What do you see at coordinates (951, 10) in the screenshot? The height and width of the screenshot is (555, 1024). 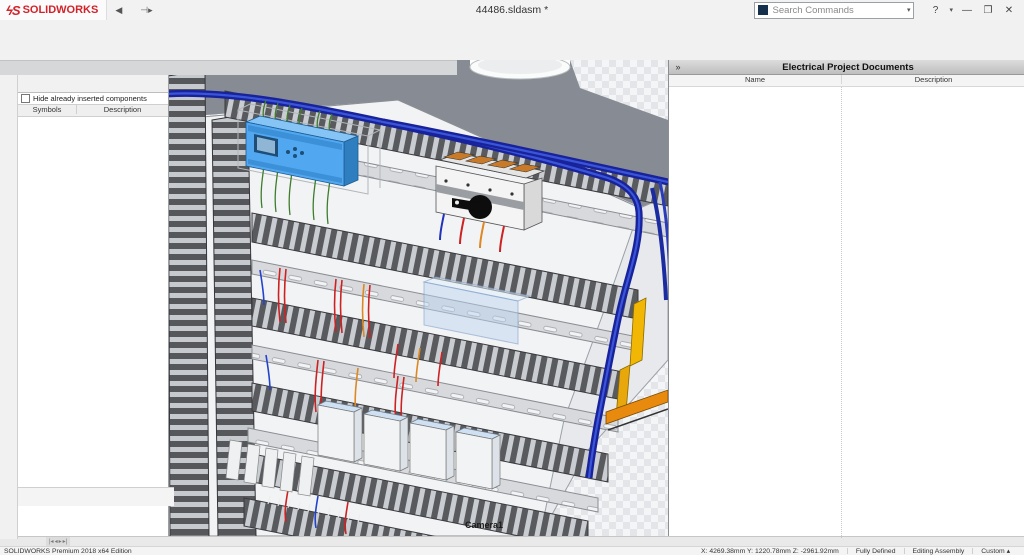 I see `help-dropdown-icon: ▾` at bounding box center [951, 10].